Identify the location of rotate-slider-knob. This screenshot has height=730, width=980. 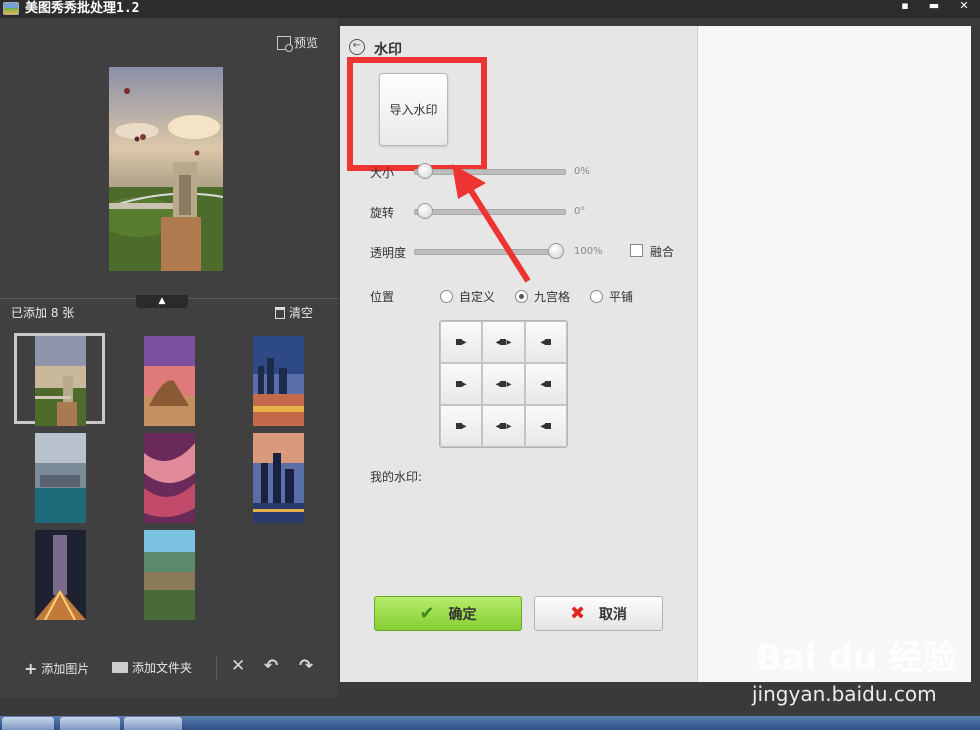
(425, 211).